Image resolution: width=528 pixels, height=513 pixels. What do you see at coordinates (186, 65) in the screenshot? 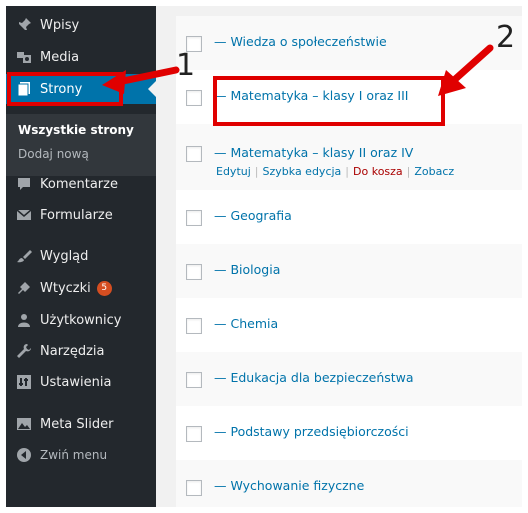
I see `annotation-label-1: 1` at bounding box center [186, 65].